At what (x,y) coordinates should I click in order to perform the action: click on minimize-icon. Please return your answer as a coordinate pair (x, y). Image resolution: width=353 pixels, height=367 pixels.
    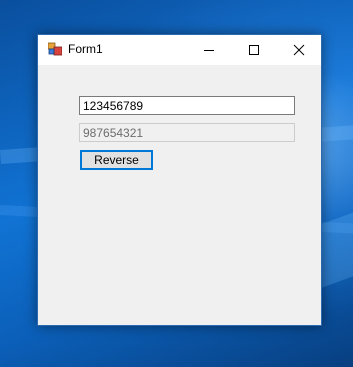
    Looking at the image, I should click on (208, 50).